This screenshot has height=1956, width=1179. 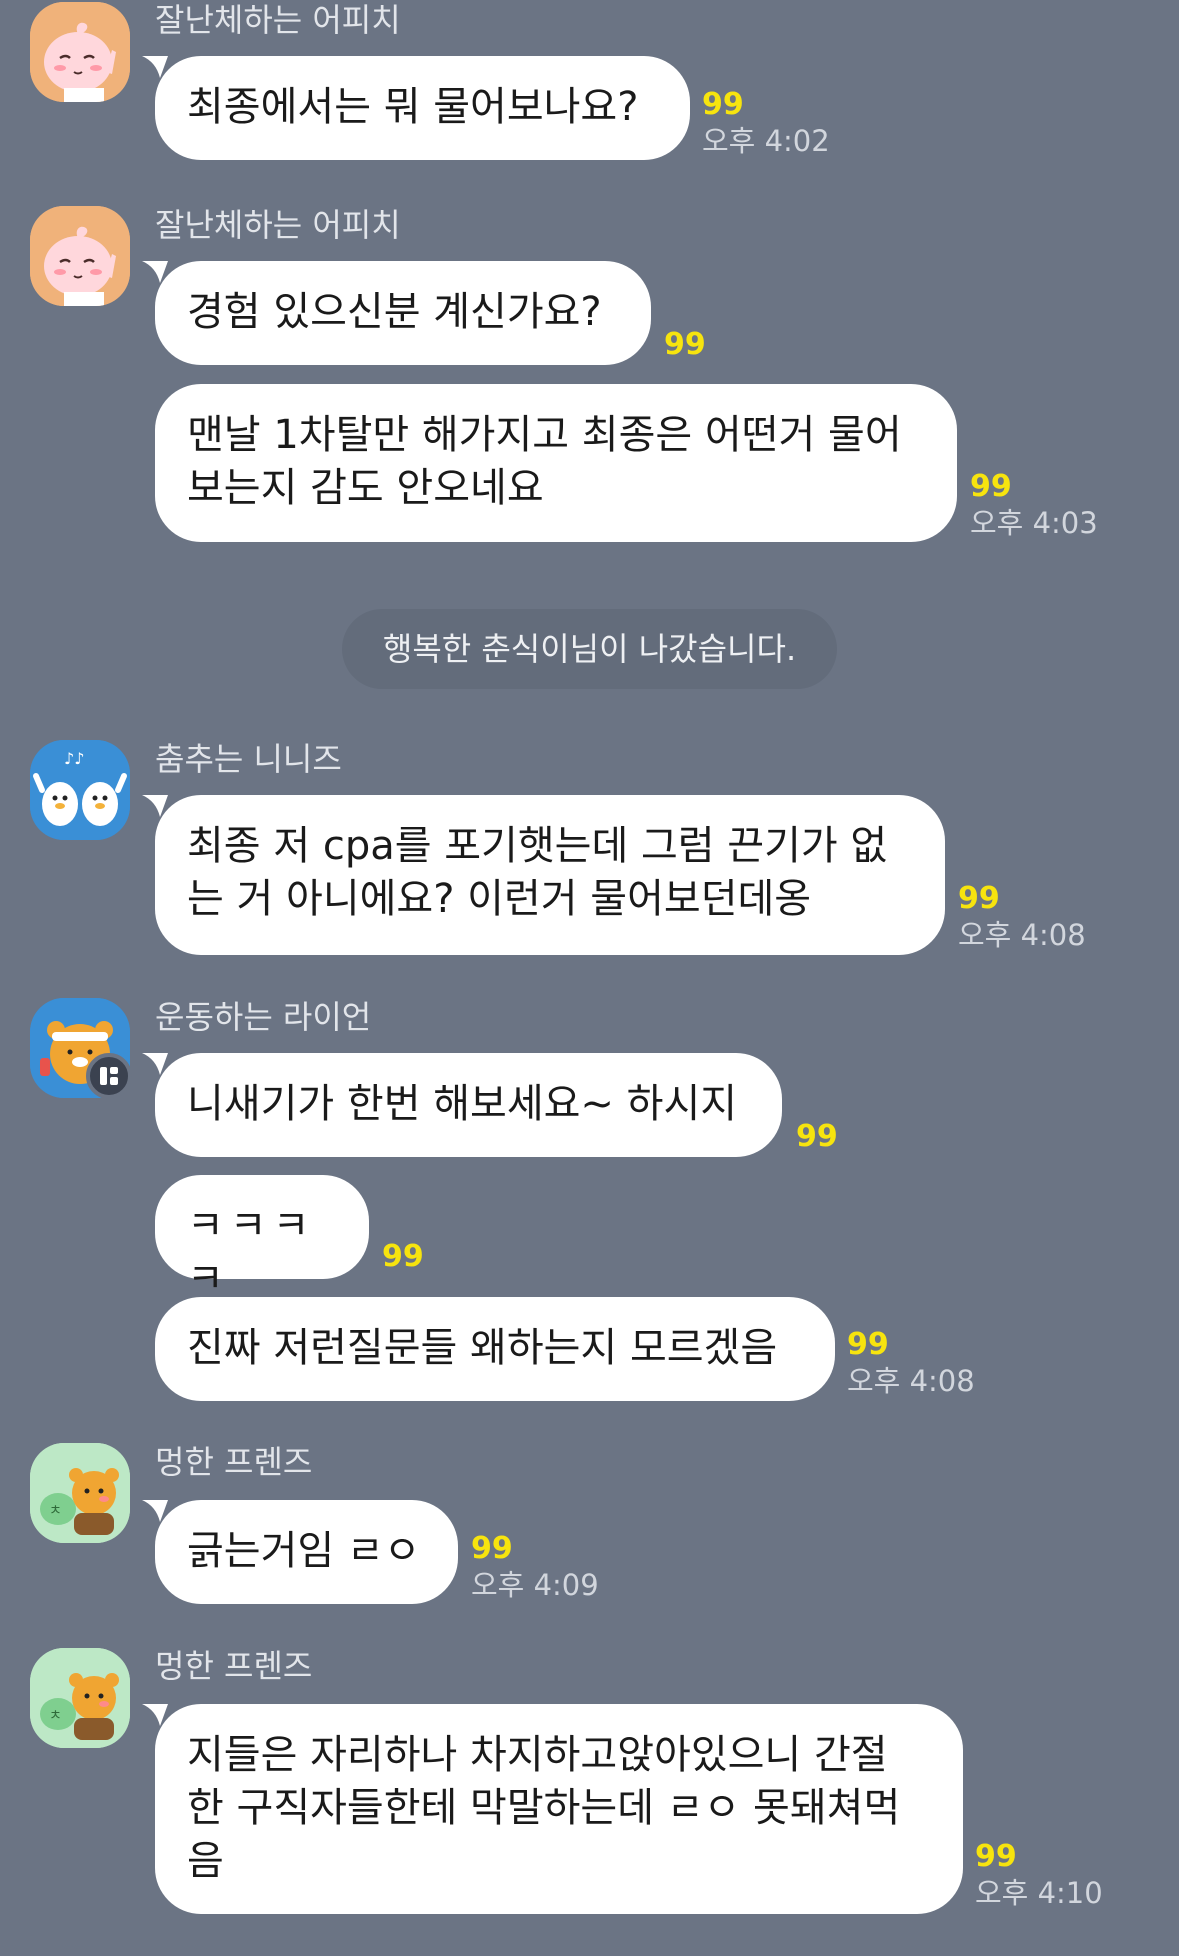 I want to click on message-meta: 99 오후 4:09, so click(x=535, y=1568).